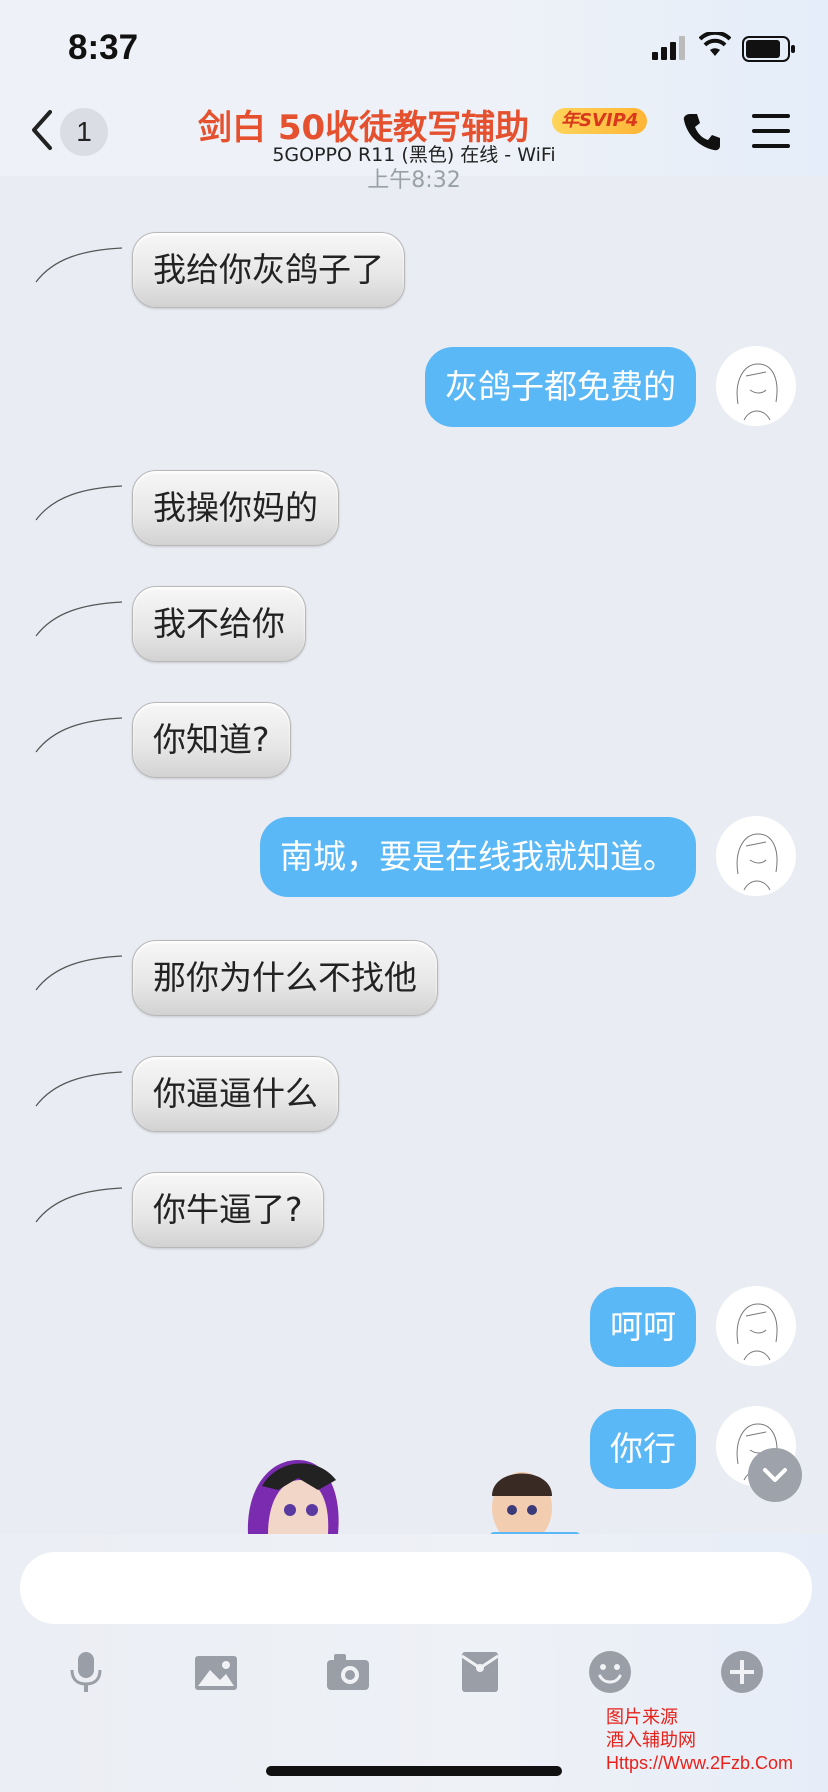 This screenshot has height=1792, width=828. What do you see at coordinates (414, 1771) in the screenshot?
I see `home-indicator` at bounding box center [414, 1771].